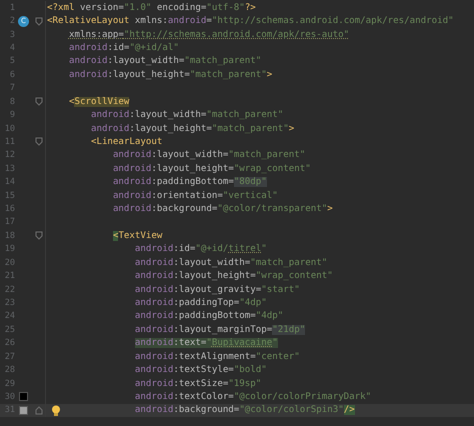 This screenshot has width=474, height=426. I want to click on code-line: xmlns:app="http://schemas.android.com/apk/res-auto", so click(209, 35).